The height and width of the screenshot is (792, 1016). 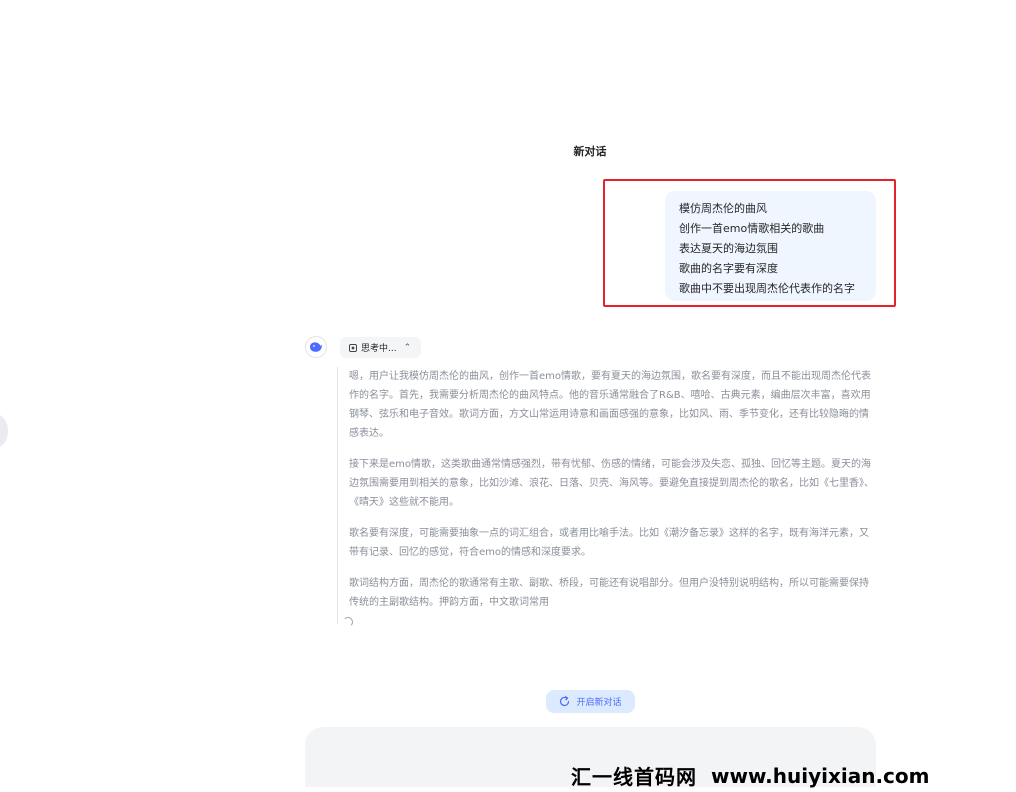 What do you see at coordinates (634, 777) in the screenshot?
I see `watermark-cn-text: 汇一线首码网` at bounding box center [634, 777].